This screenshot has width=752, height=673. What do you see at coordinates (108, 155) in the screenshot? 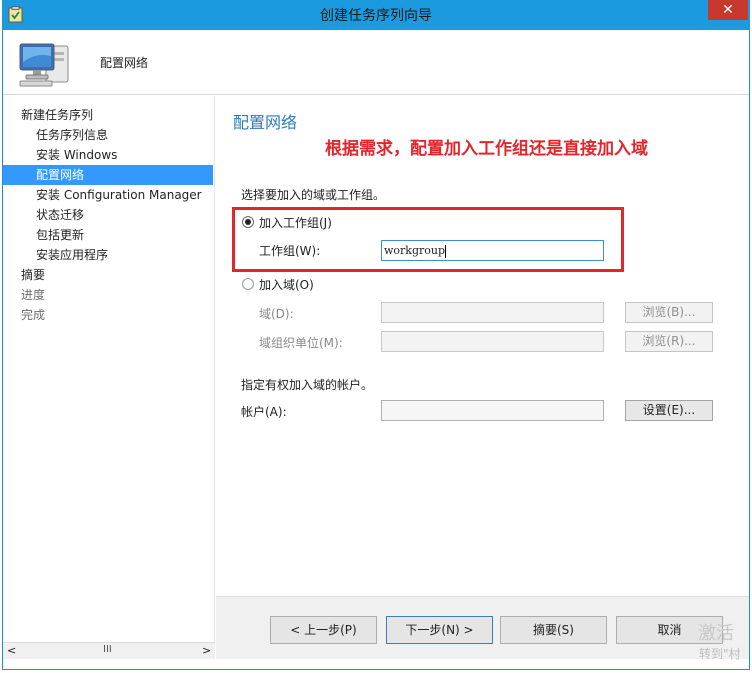
I see `sidebar-item-install-windows: 安装 Windows` at bounding box center [108, 155].